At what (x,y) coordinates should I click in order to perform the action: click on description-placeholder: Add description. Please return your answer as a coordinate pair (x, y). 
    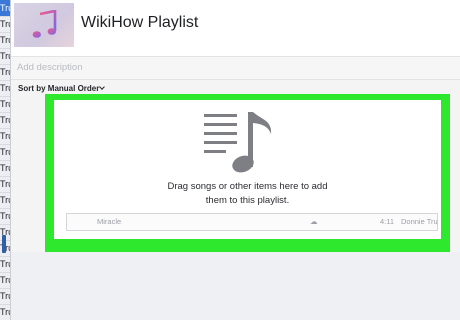
    Looking at the image, I should click on (50, 67).